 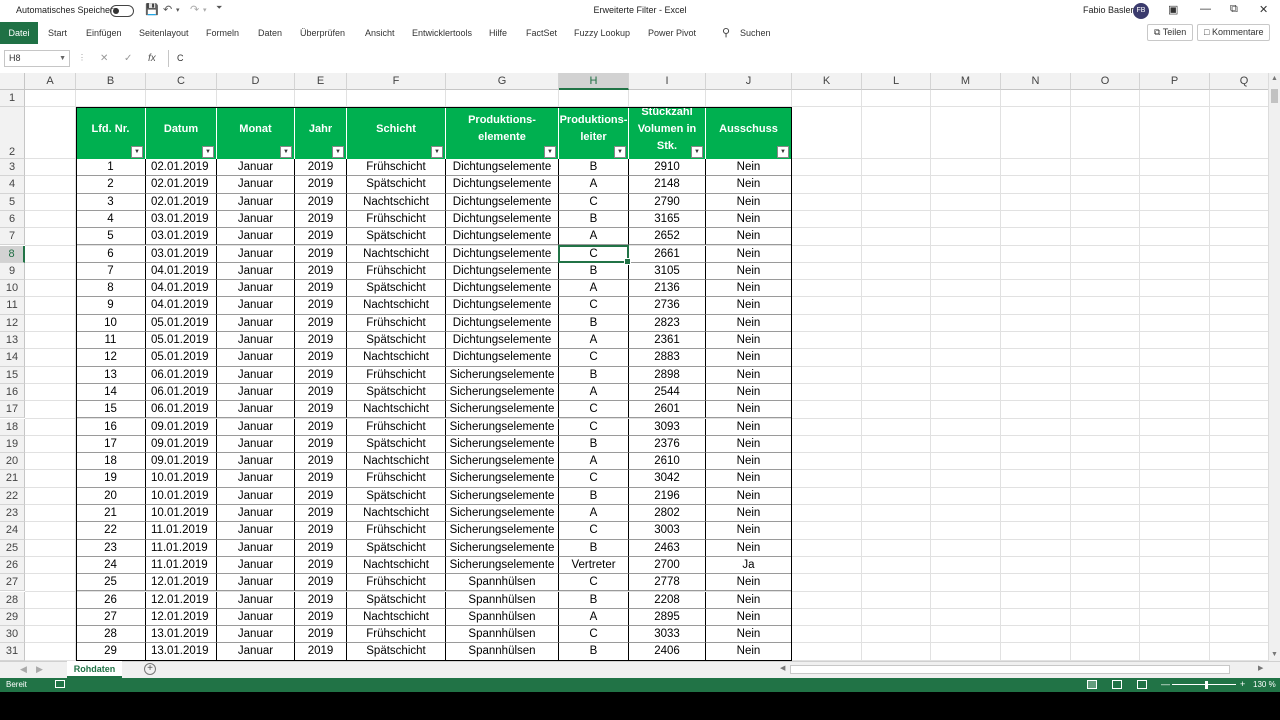 I want to click on table-cell: 1, so click(x=111, y=168).